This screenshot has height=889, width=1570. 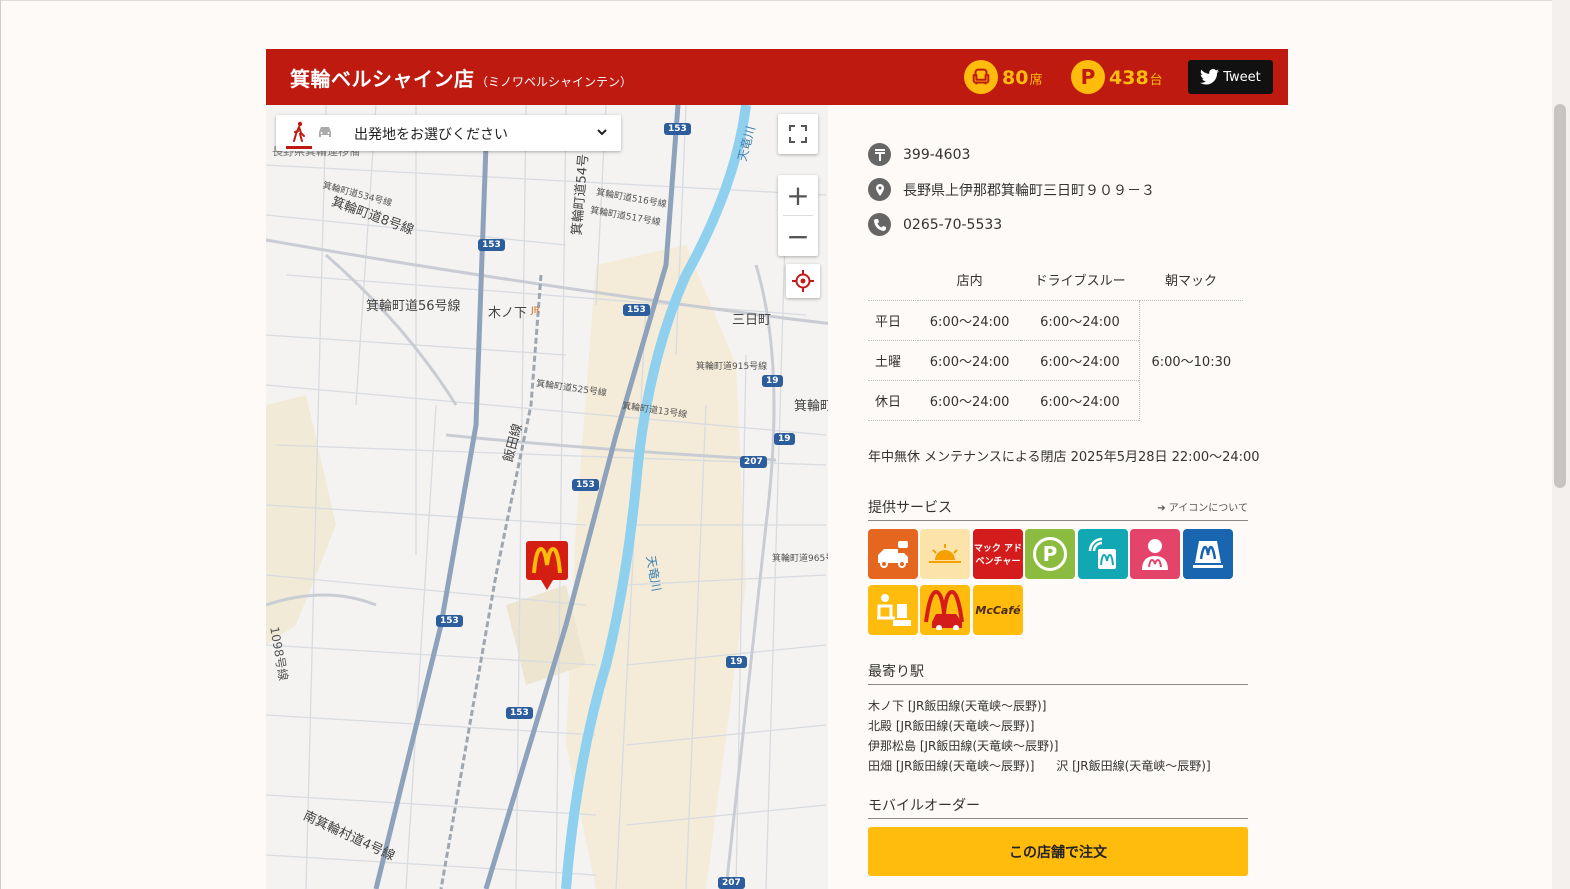 What do you see at coordinates (732, 367) in the screenshot?
I see `map-label-road915: 箕輪町道915号線` at bounding box center [732, 367].